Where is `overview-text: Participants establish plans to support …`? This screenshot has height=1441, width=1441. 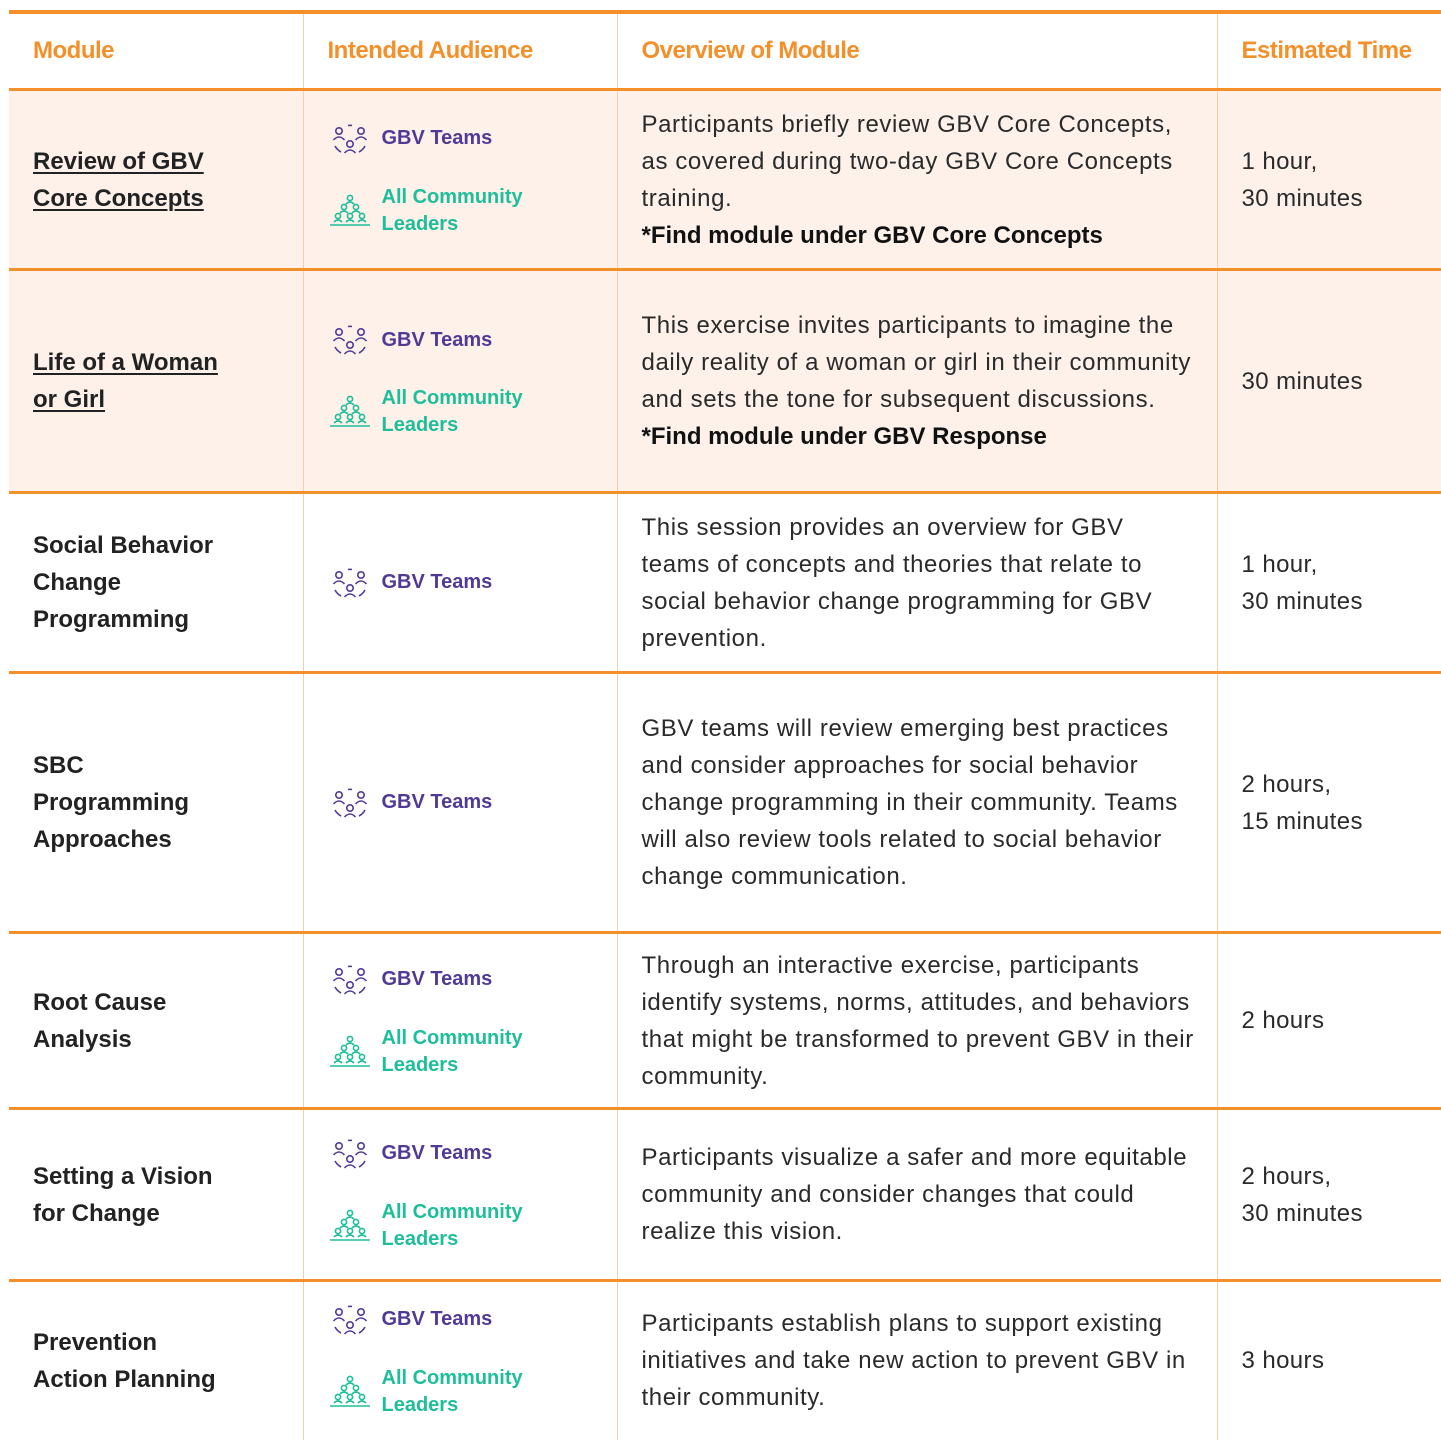
overview-text: Participants establish plans to support … is located at coordinates (913, 1361).